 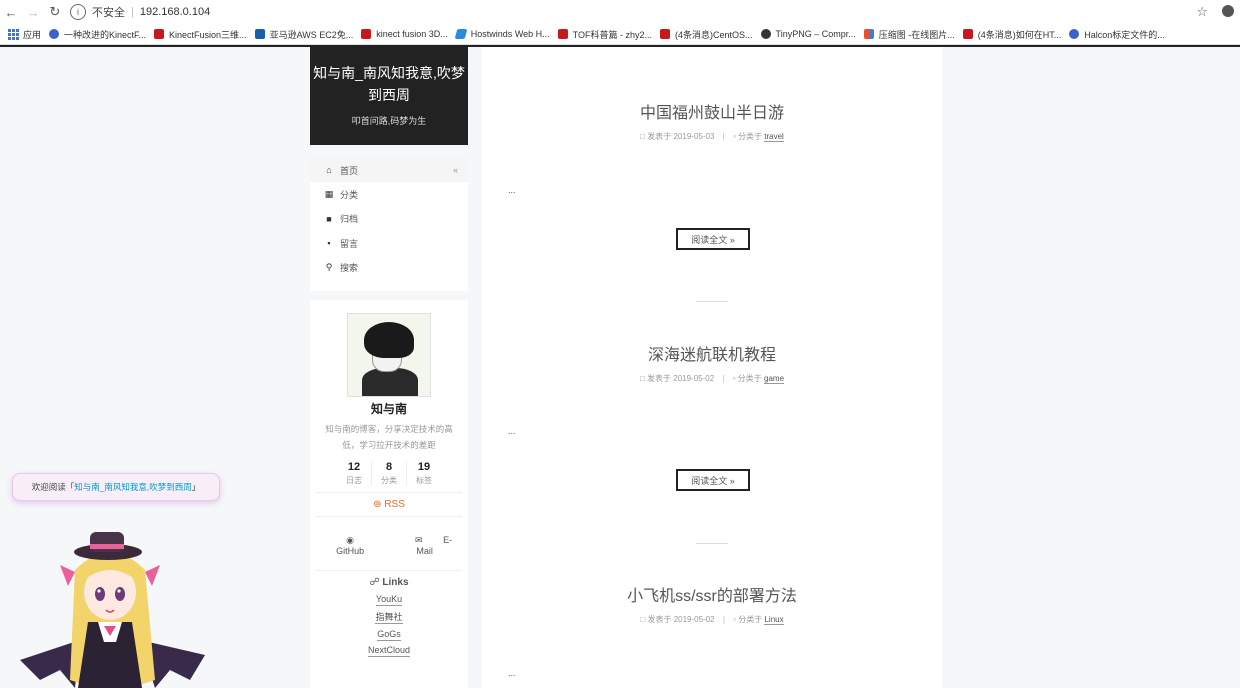 I want to click on post-header: 深海迷航联机教程 □ 发表于 2019-05-02 | ▫ 分类于 game, so click(x=712, y=362).